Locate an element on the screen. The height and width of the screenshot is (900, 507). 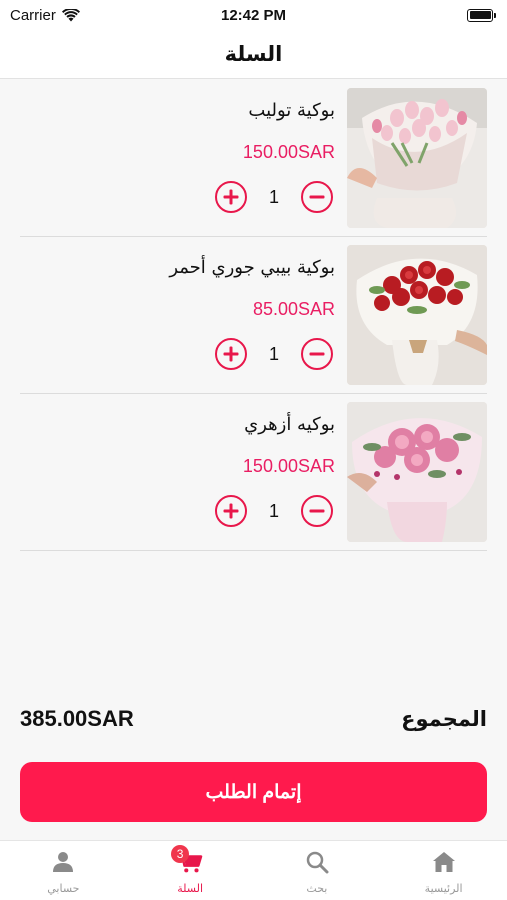
status-bar: Carrier 12:42 PM is located at coordinates (253, 15).